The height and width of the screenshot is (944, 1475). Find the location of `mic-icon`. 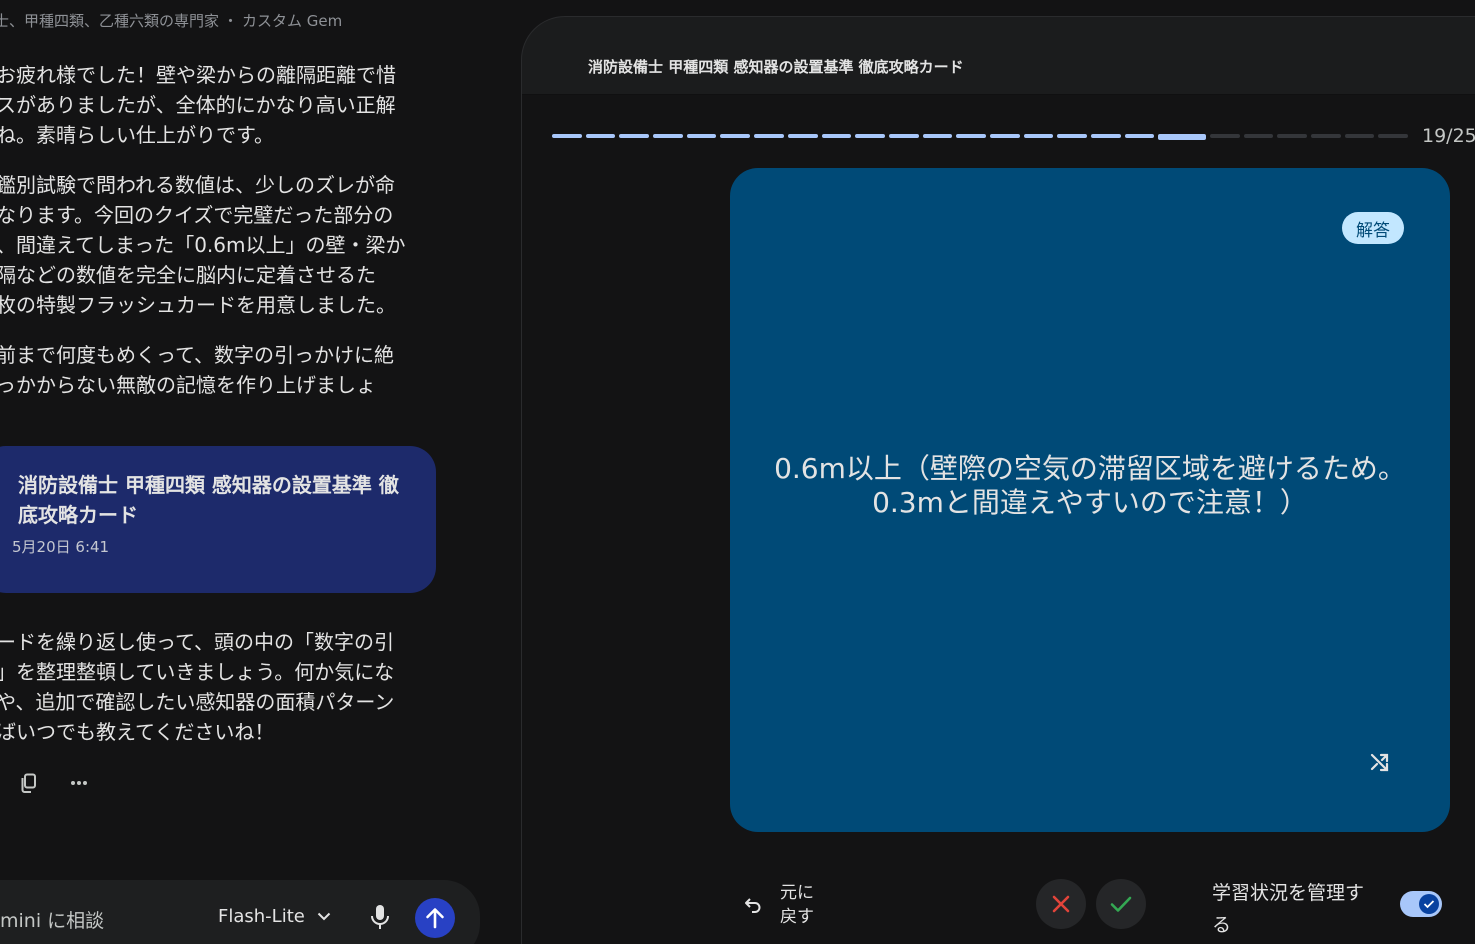

mic-icon is located at coordinates (380, 917).